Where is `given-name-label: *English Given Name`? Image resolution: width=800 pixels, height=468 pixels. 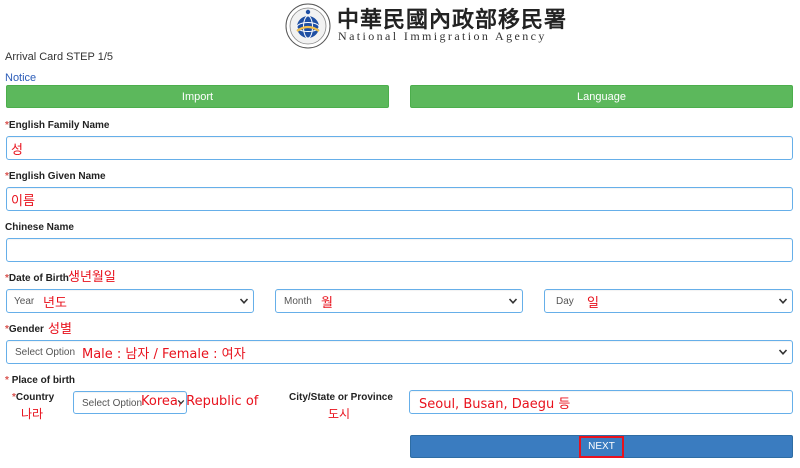
given-name-label: *English Given Name is located at coordinates (55, 176).